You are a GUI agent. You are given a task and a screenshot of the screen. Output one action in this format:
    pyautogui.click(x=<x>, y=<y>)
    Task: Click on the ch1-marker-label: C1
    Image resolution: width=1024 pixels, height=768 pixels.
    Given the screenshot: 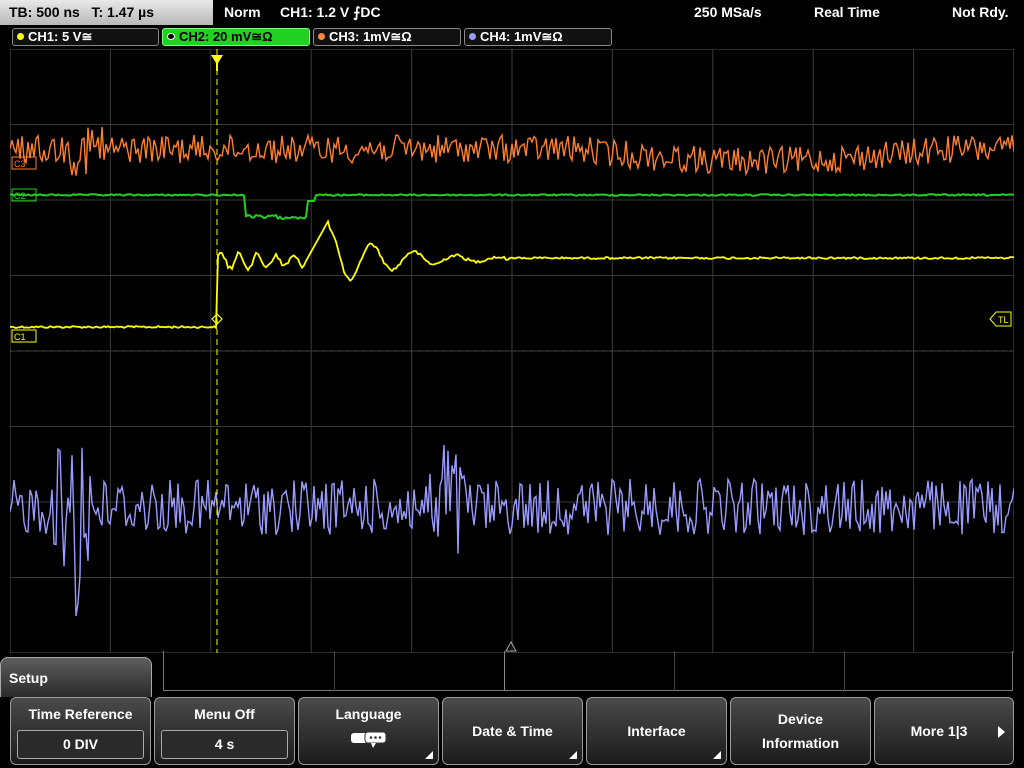 What is the action you would take?
    pyautogui.click(x=20, y=337)
    